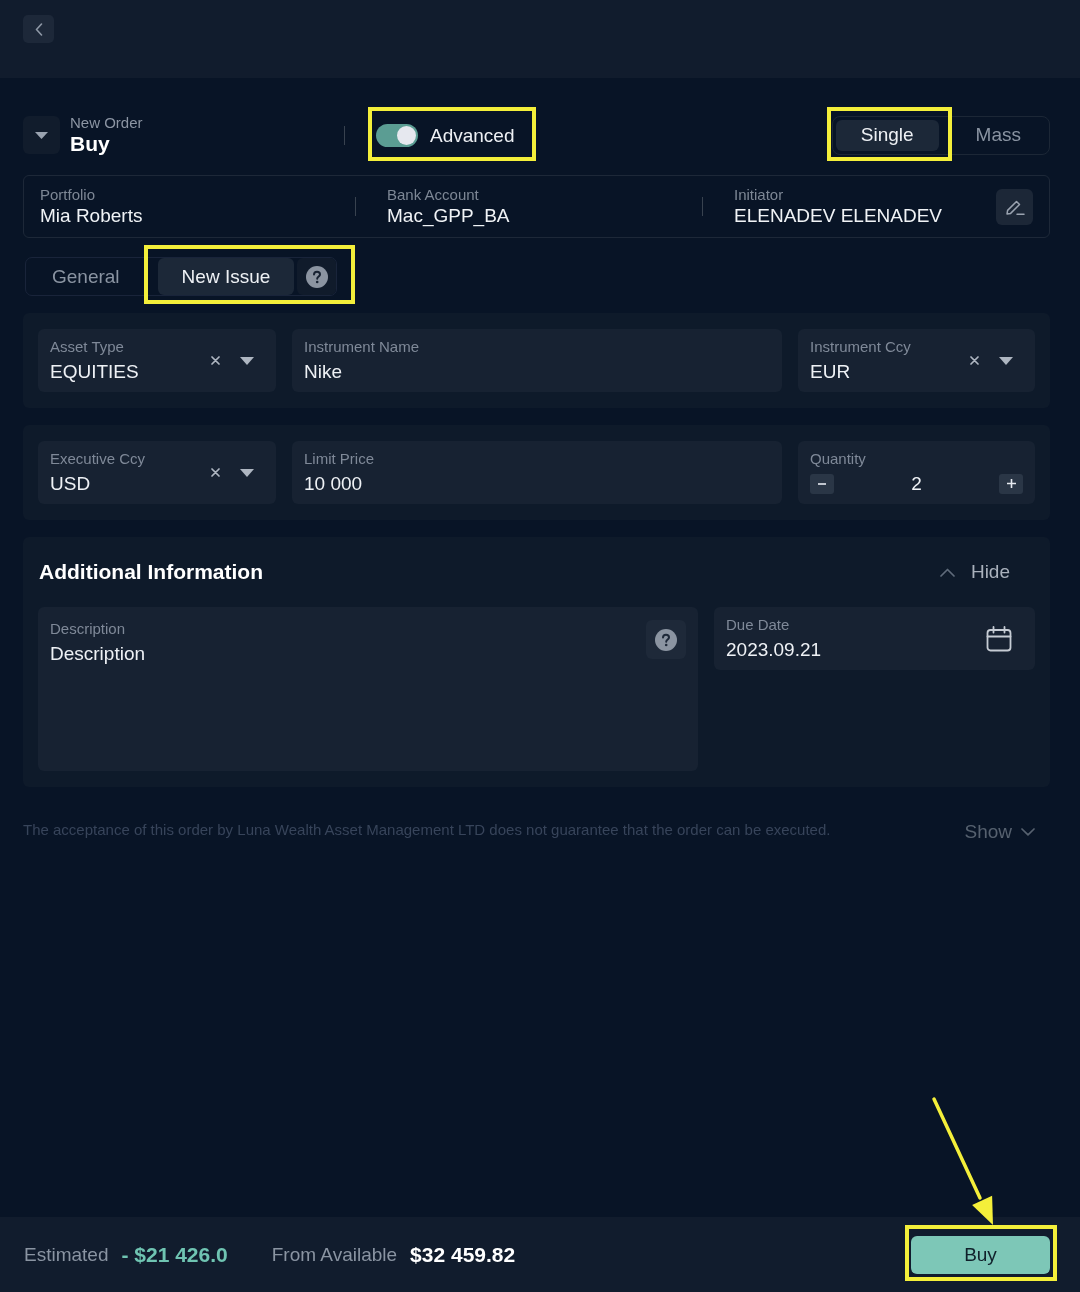 This screenshot has width=1080, height=1292. Describe the element at coordinates (472, 135) in the screenshot. I see `advanced-label: Advanced` at that location.